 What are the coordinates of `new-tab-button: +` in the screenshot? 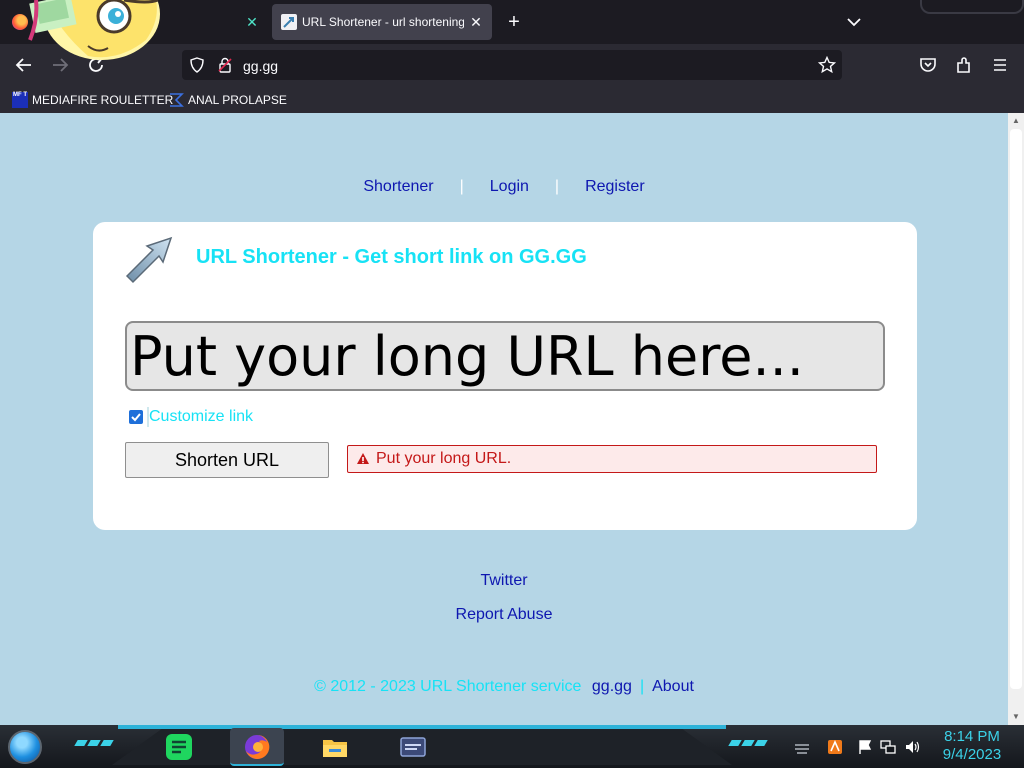 It's located at (514, 22).